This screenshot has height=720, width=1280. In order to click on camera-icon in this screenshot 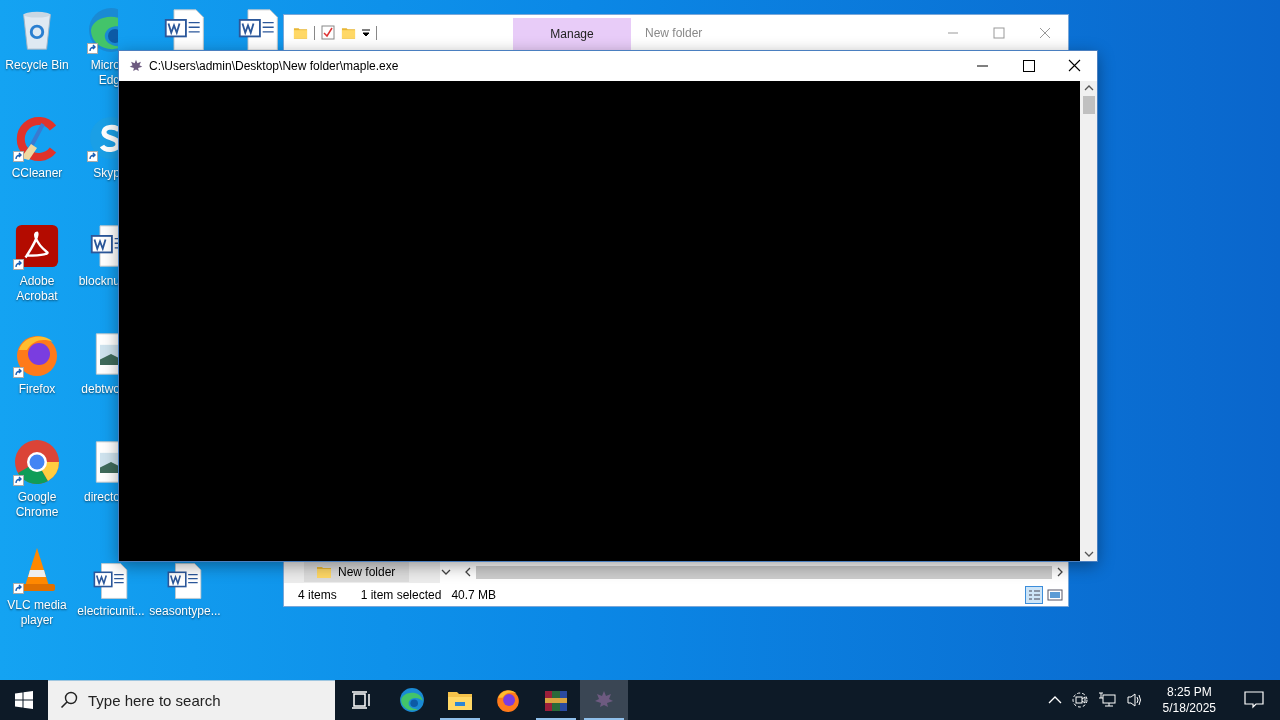, I will do `click(1079, 700)`.